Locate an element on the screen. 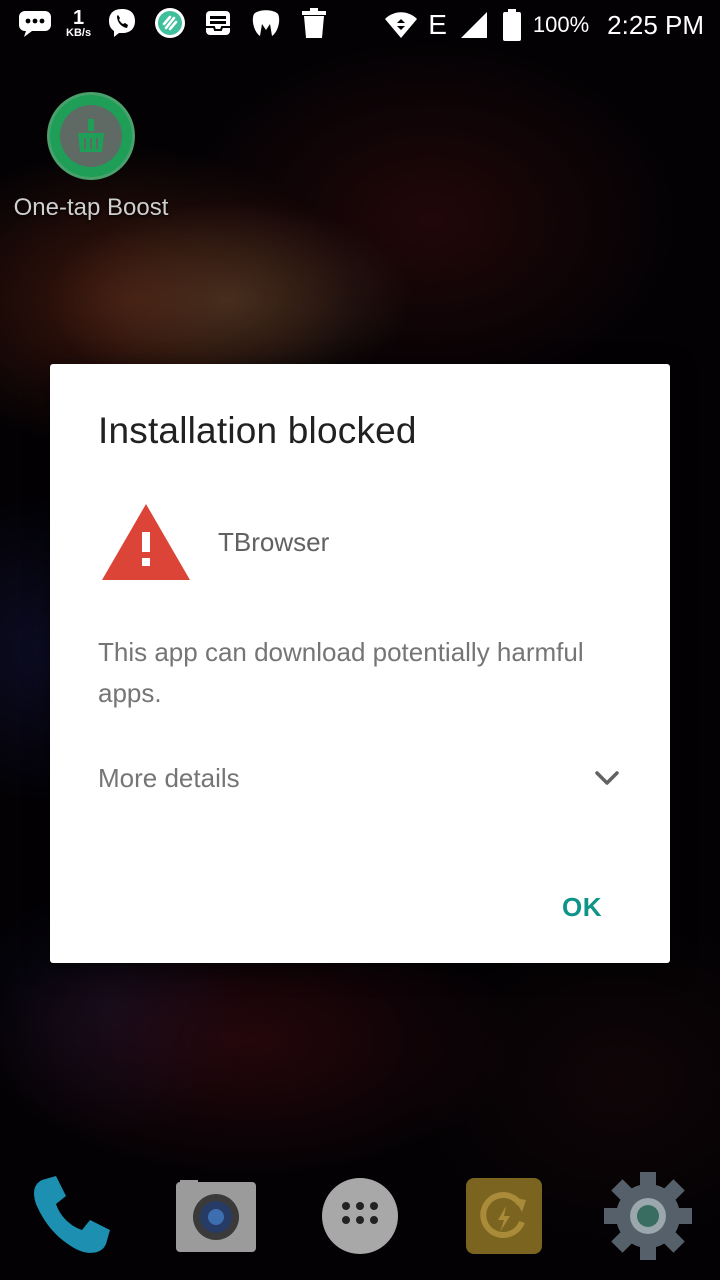  one-tap-boost-shortcut: One-tap Boost is located at coordinates (91, 157).